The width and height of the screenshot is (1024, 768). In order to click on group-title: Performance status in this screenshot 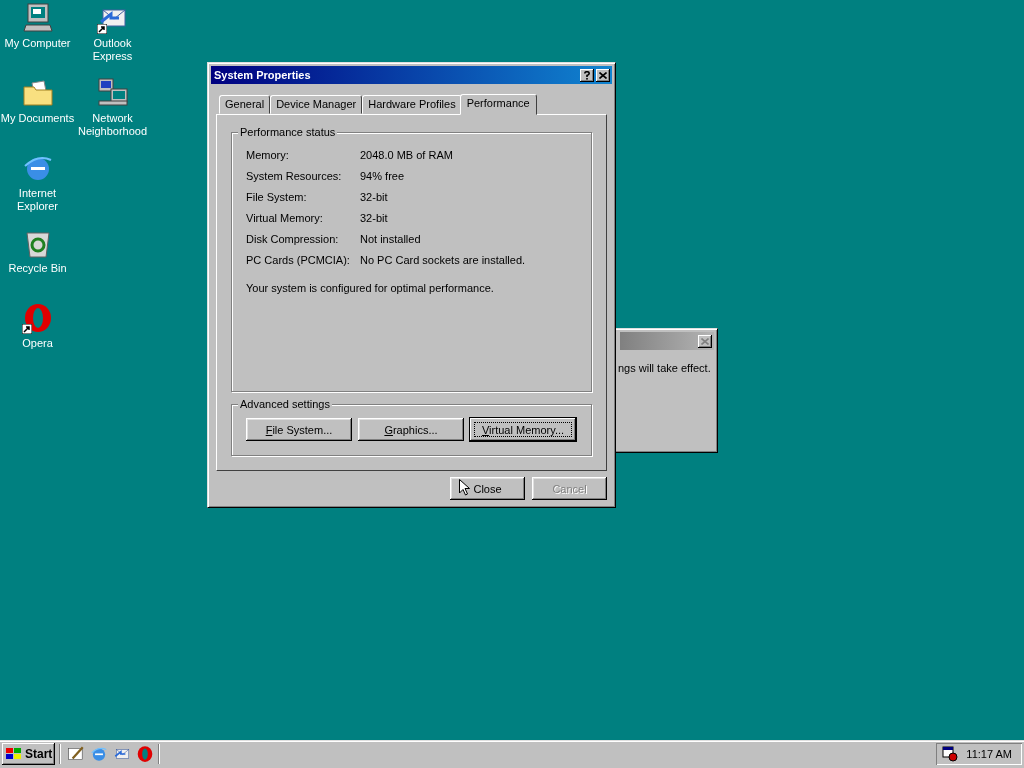, I will do `click(288, 132)`.